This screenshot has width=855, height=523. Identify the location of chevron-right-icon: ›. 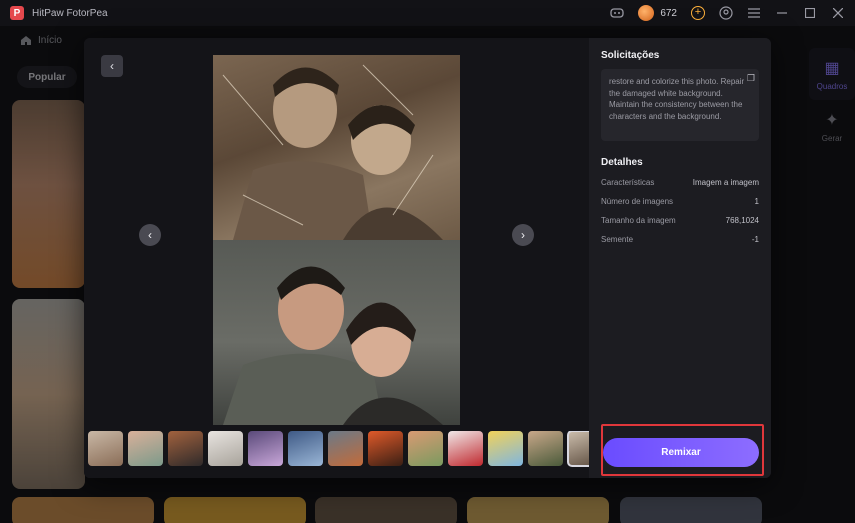
(523, 235).